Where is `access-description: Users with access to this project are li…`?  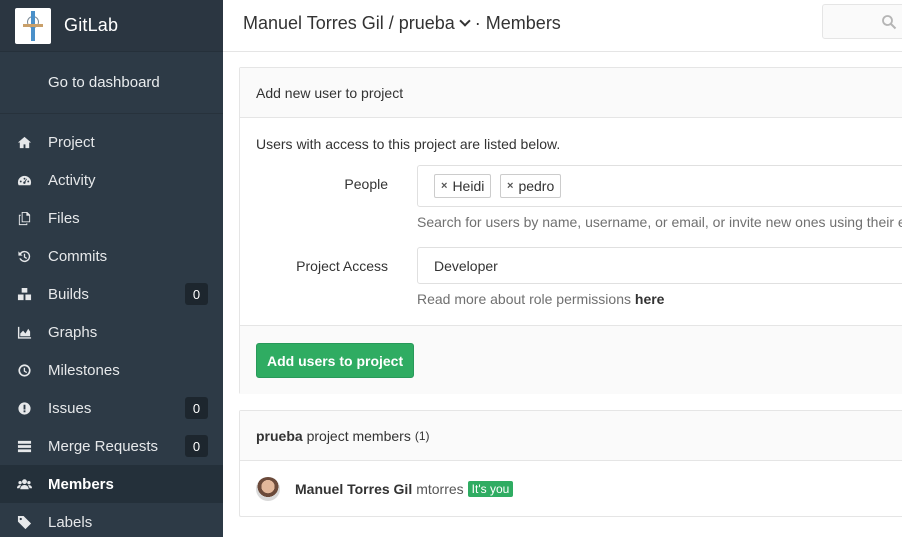 access-description: Users with access to this project are li… is located at coordinates (408, 144).